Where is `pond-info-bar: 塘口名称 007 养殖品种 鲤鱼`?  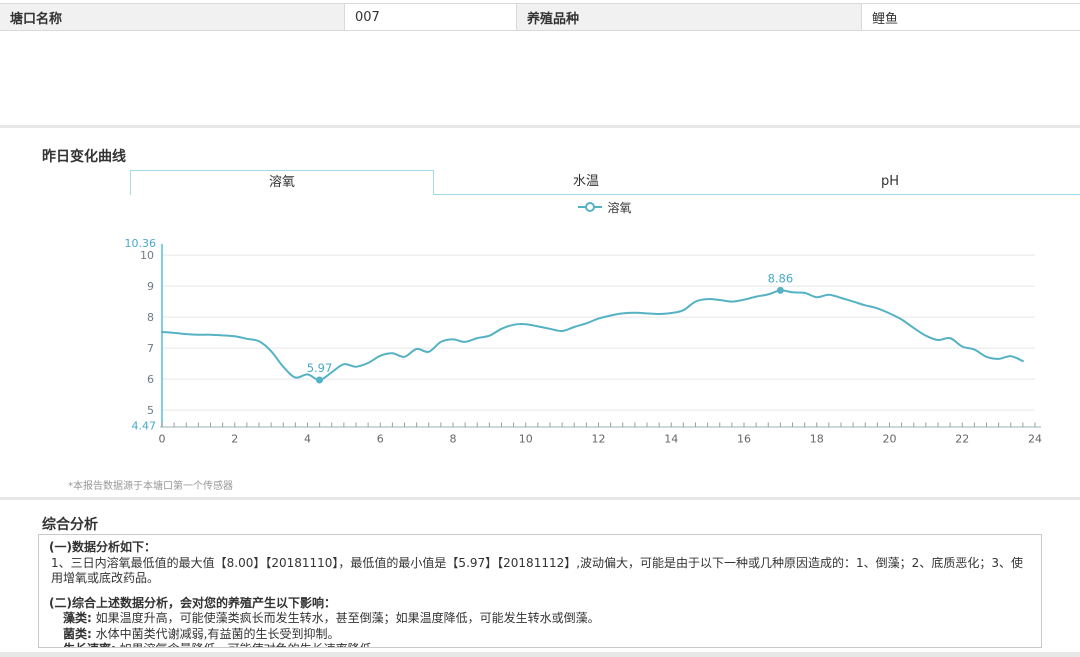
pond-info-bar: 塘口名称 007 养殖品种 鲤鱼 is located at coordinates (540, 17).